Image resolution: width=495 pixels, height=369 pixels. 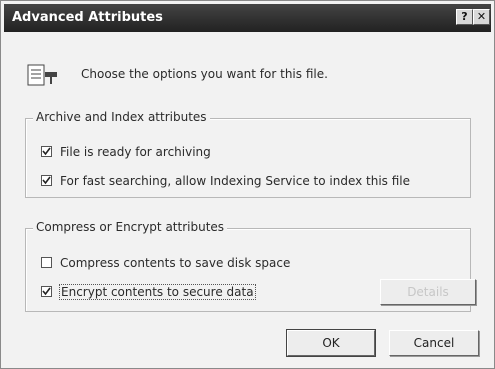 I want to click on encrypt-option: Encrypt contents to secure data, so click(x=148, y=292).